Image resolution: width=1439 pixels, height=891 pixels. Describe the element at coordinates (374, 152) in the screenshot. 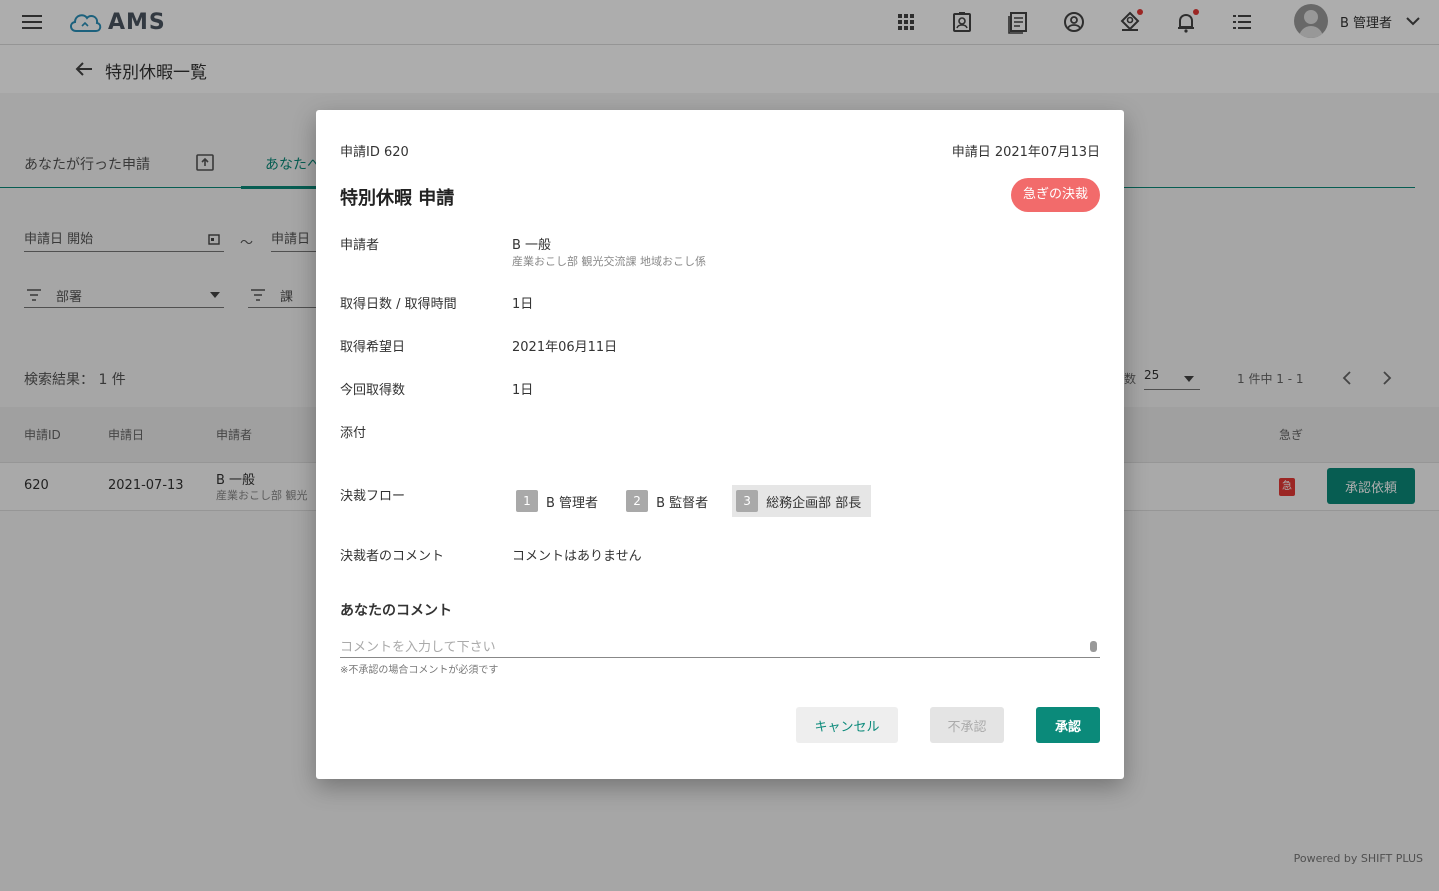

I see `application-id: 申請ID 620` at that location.